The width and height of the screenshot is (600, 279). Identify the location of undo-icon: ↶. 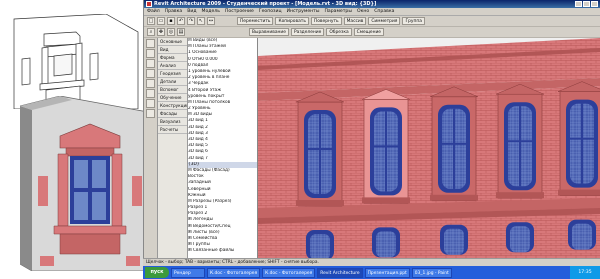
(181, 21).